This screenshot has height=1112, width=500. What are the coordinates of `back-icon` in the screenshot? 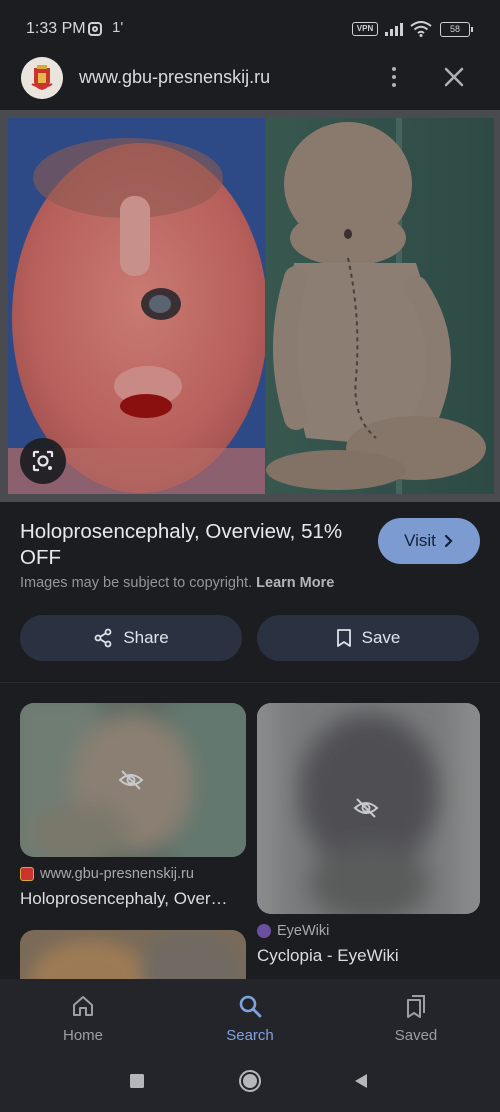 It's located at (361, 1081).